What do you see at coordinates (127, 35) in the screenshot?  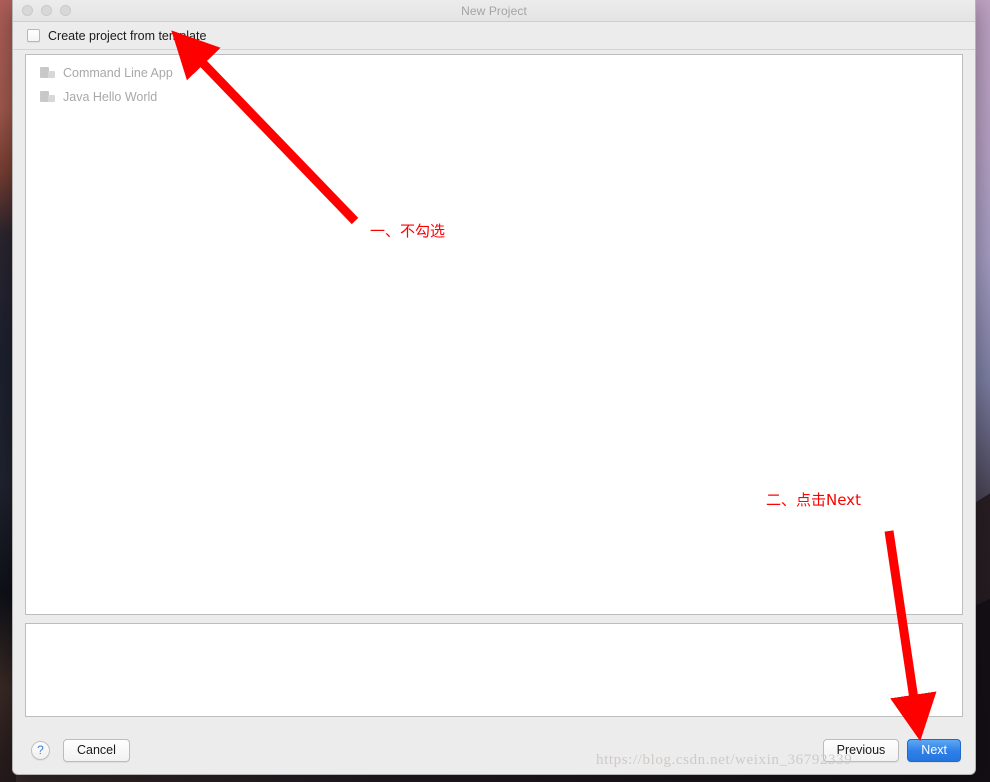 I see `create-project-from-template-label: Create project from template` at bounding box center [127, 35].